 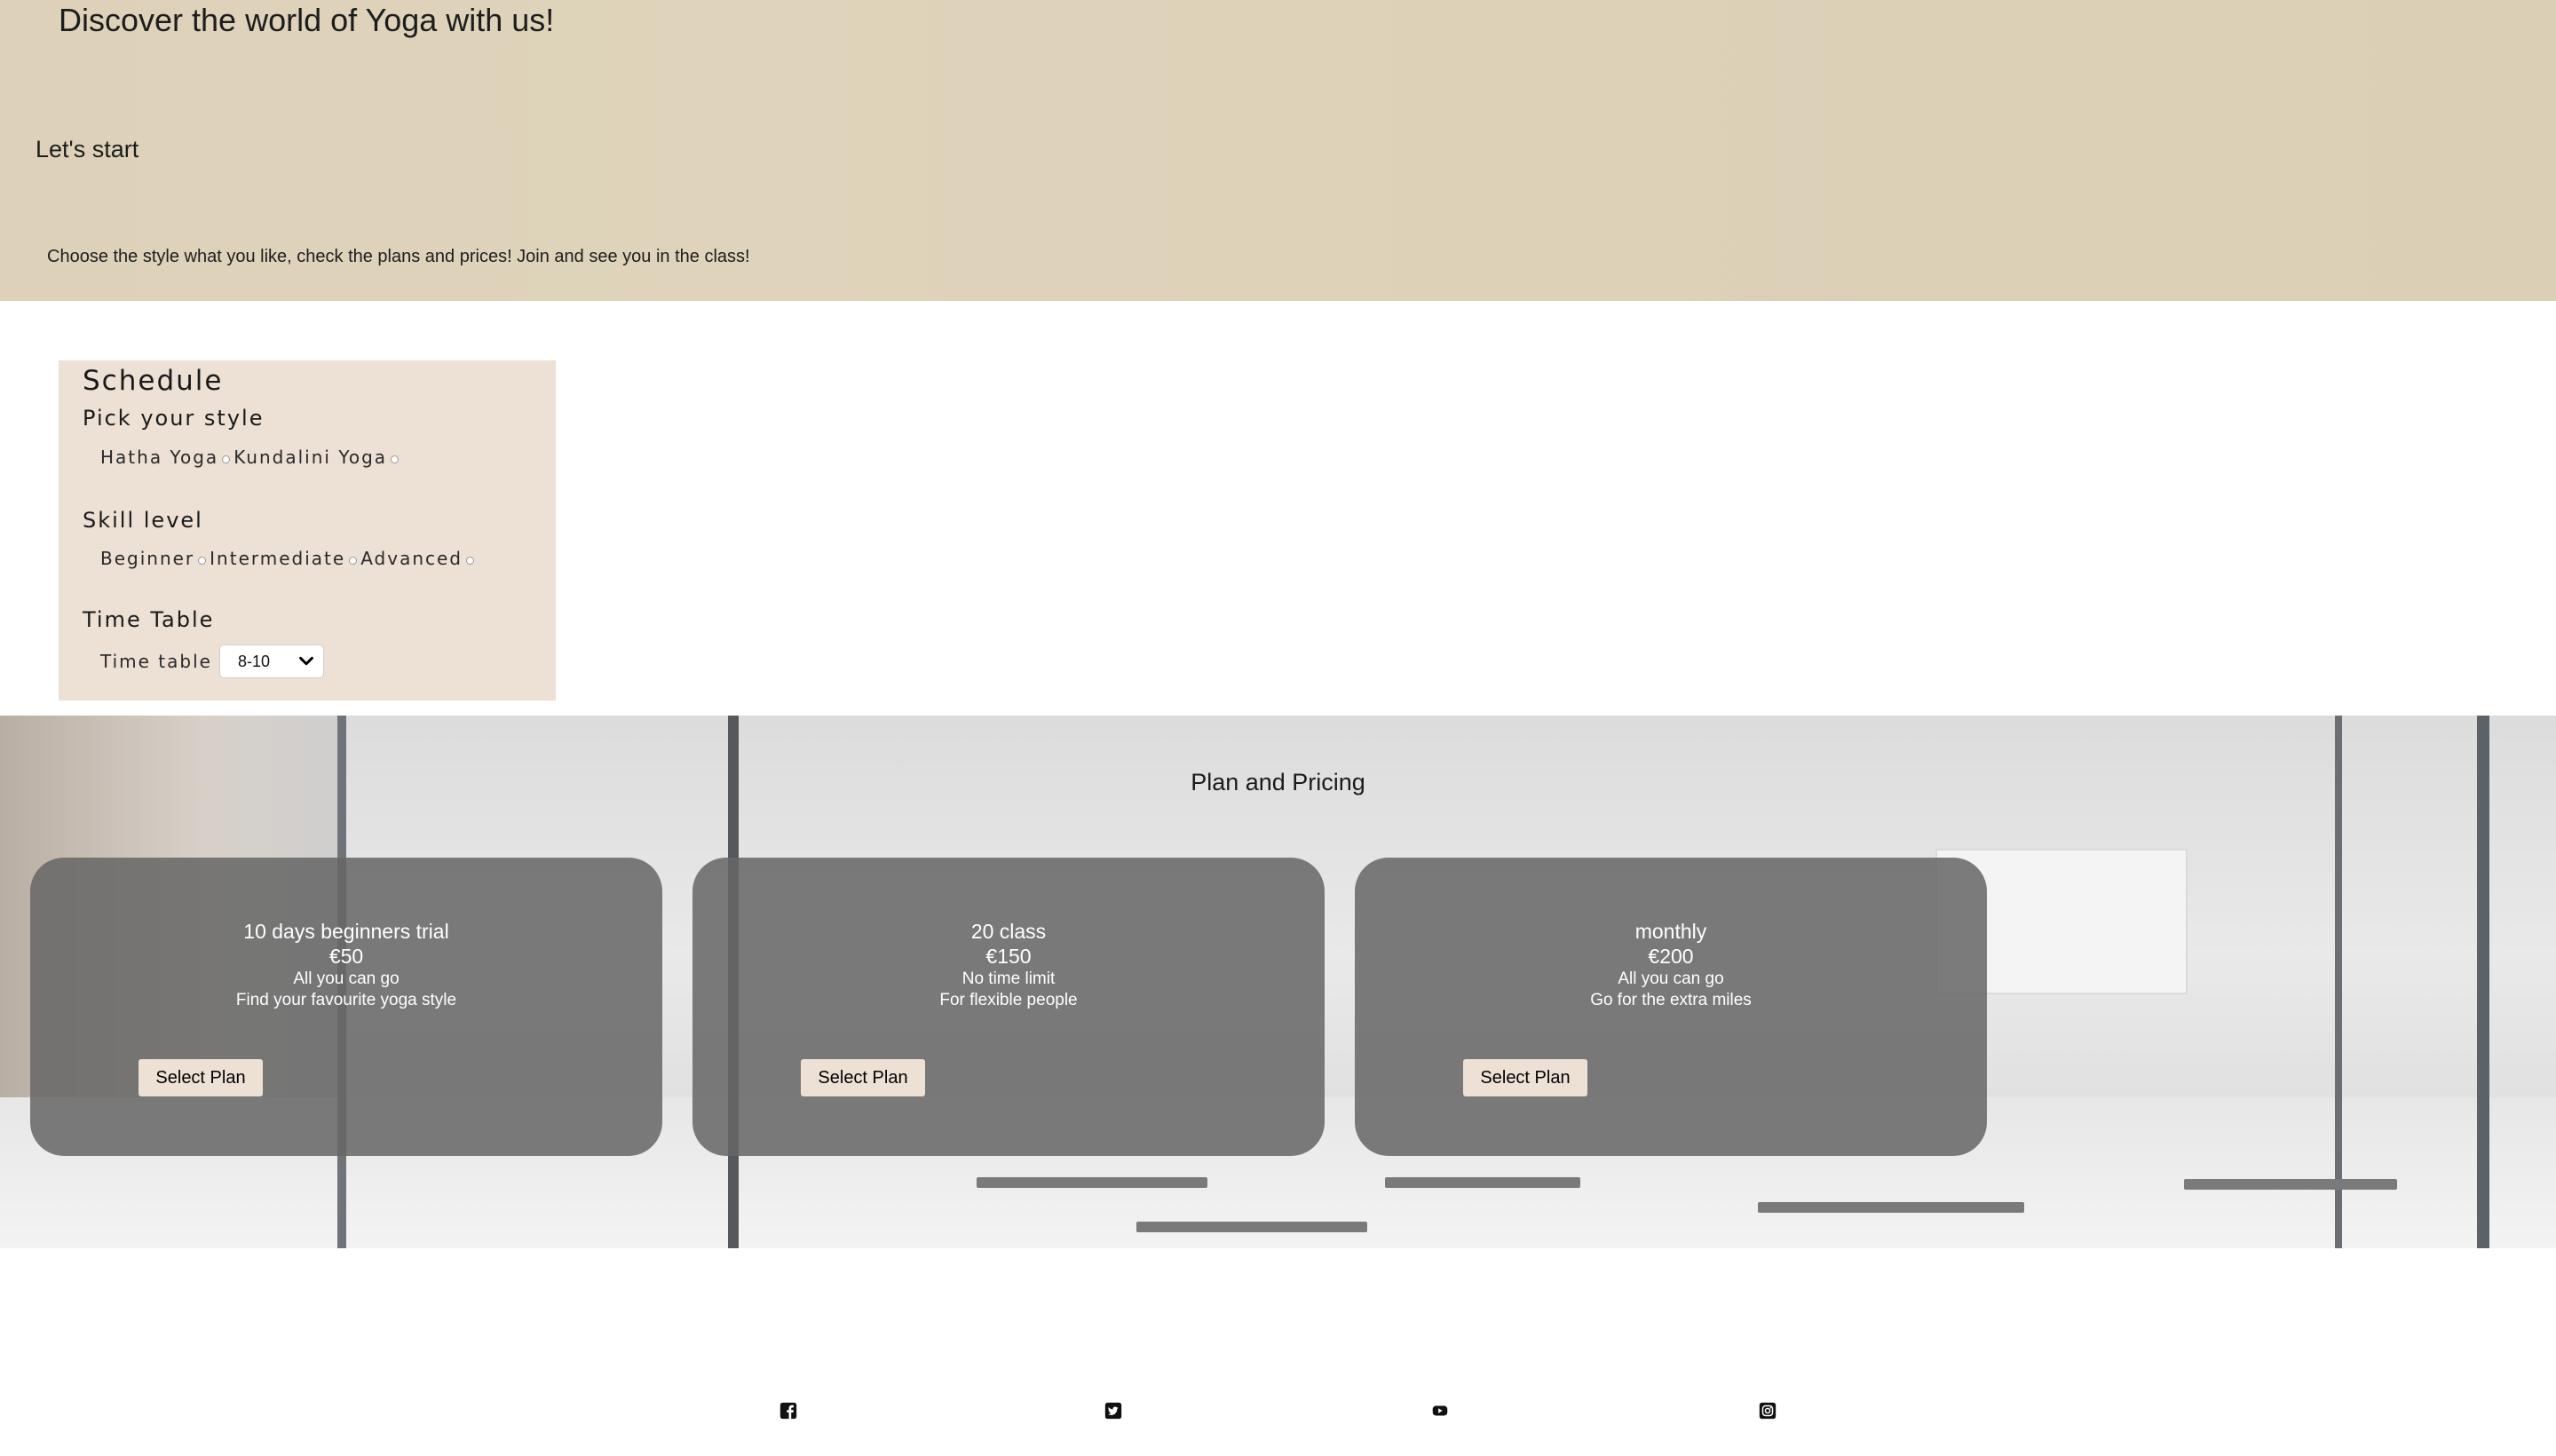 I want to click on hero-subtitle: Let's start, so click(x=87, y=149).